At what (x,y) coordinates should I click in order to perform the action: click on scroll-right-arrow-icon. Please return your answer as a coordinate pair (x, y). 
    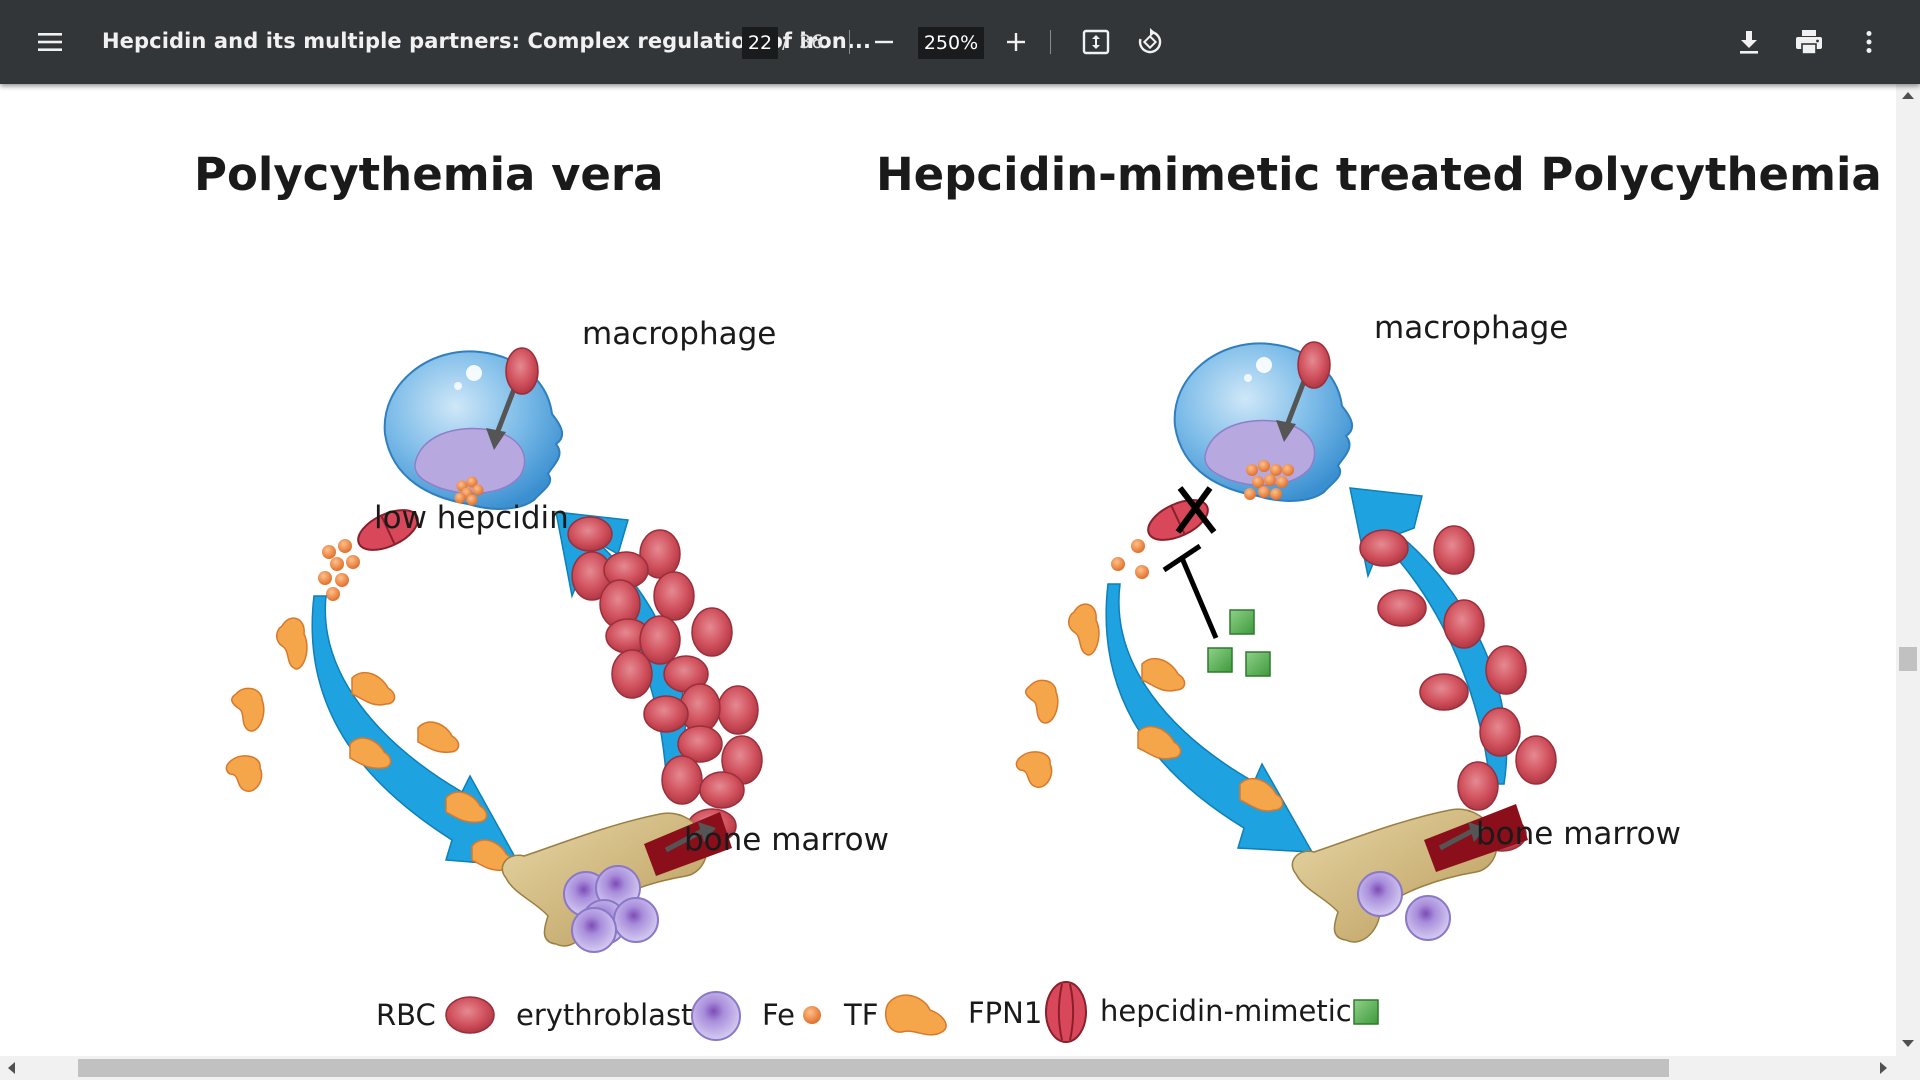
    Looking at the image, I should click on (1883, 1068).